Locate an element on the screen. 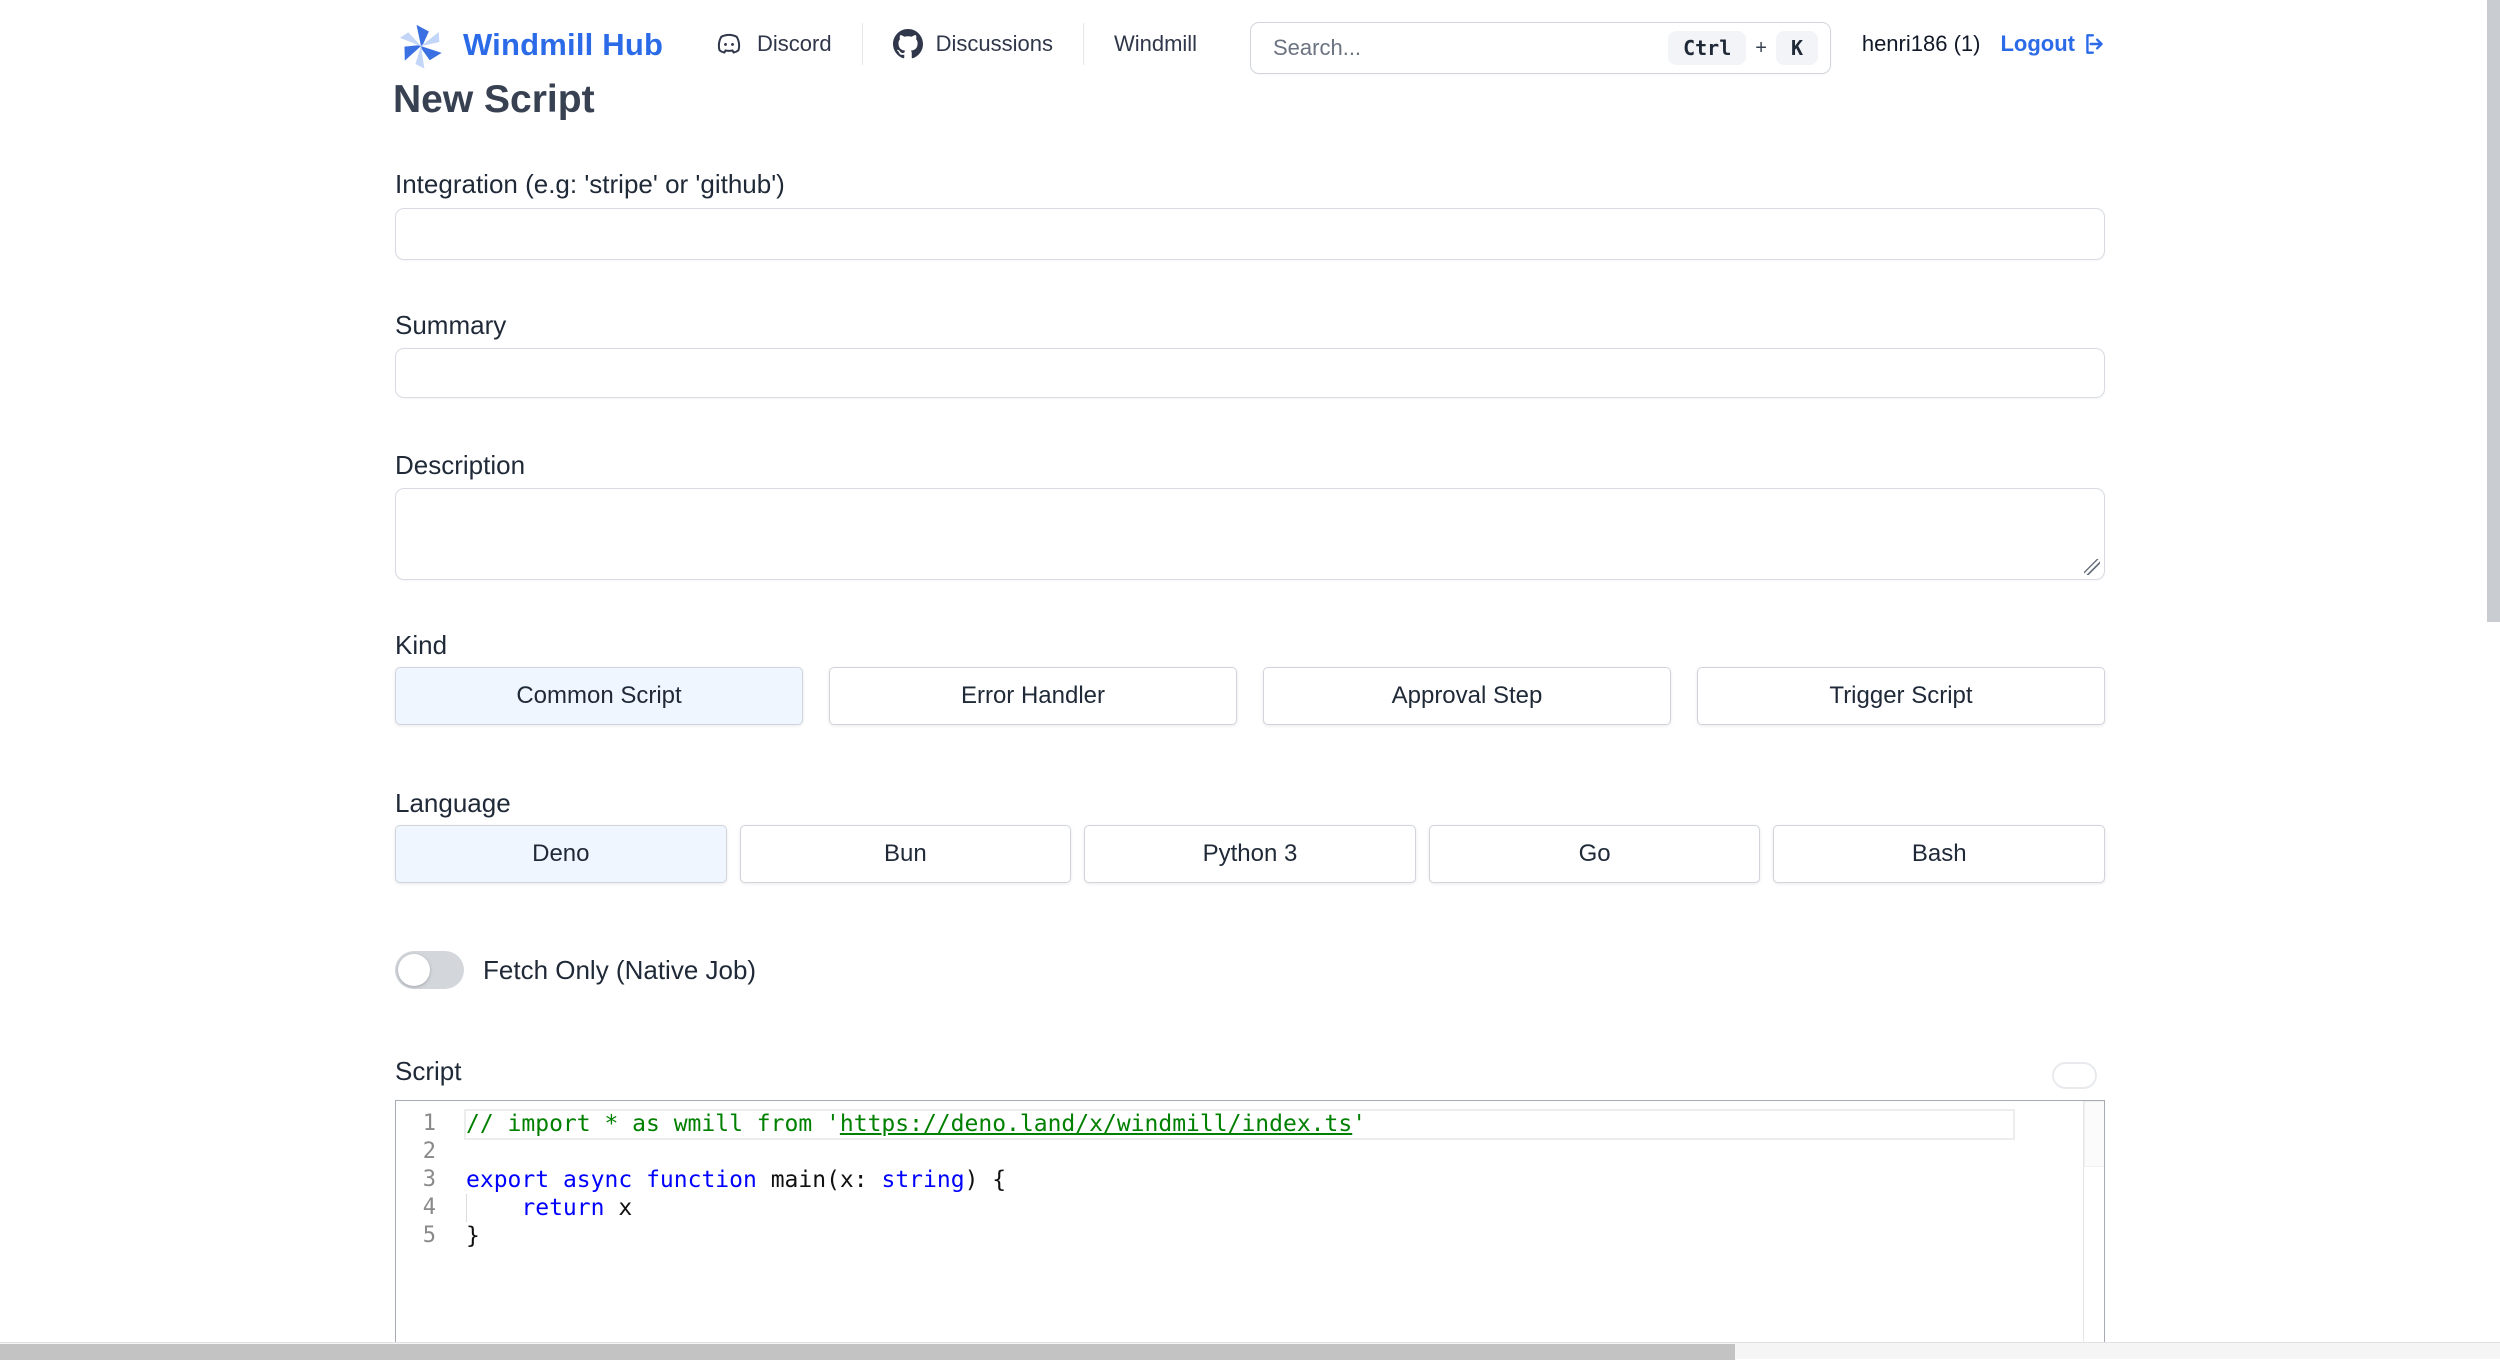 This screenshot has width=2500, height=1360. fetch-only-toggle is located at coordinates (429, 970).